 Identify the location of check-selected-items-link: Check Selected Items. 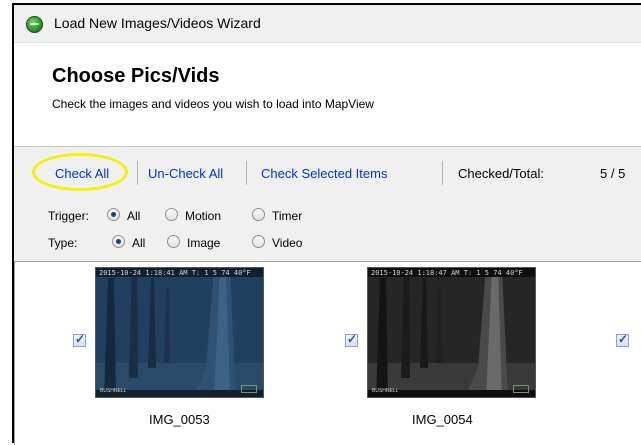
(324, 173).